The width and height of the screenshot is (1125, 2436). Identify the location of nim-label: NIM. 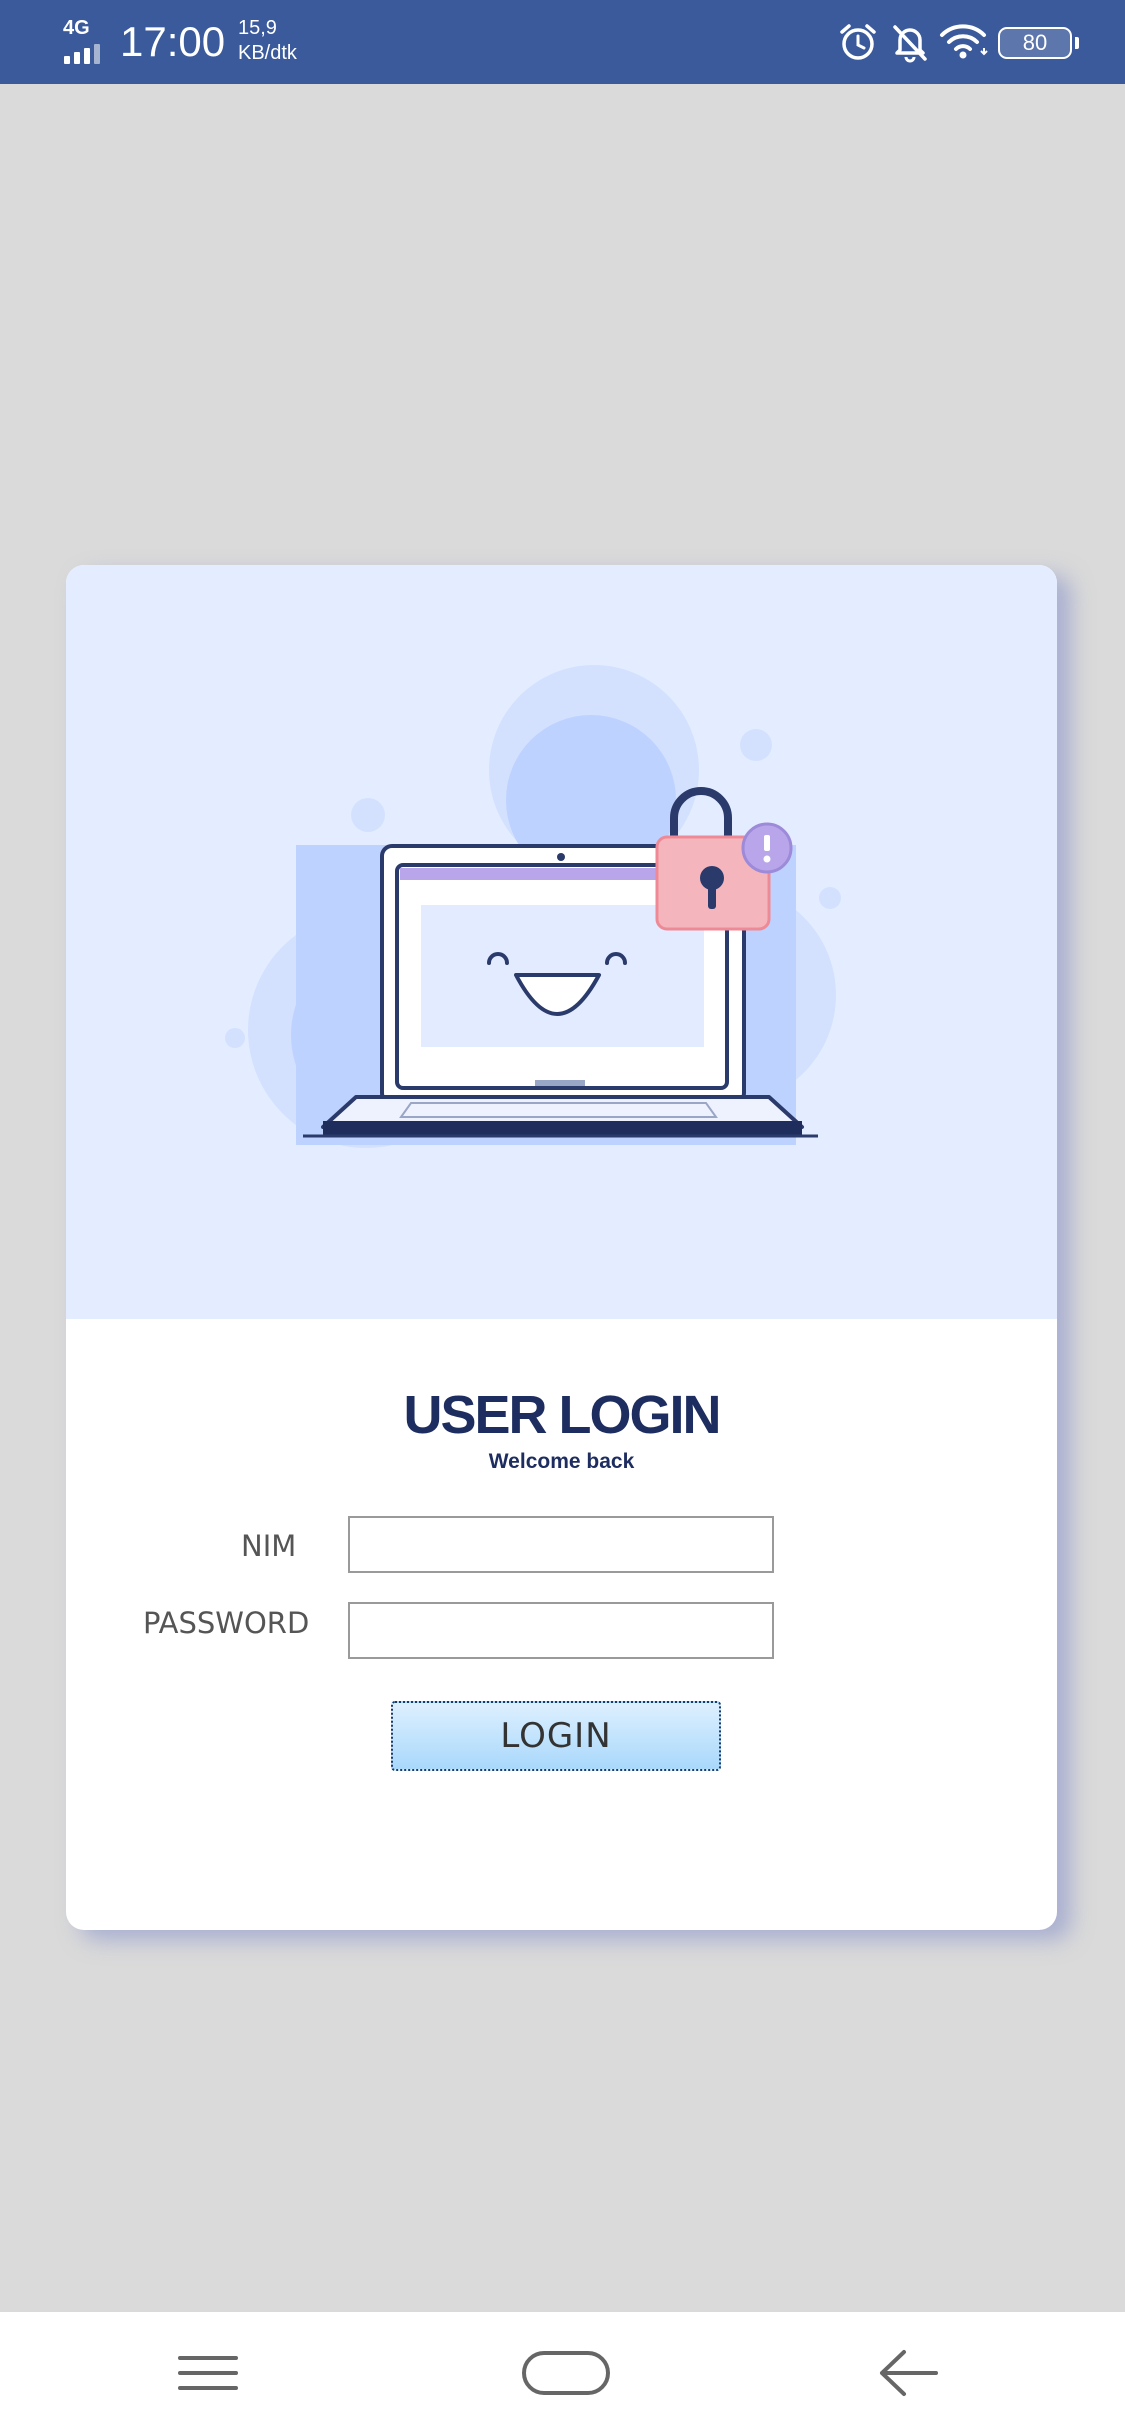
(269, 1546).